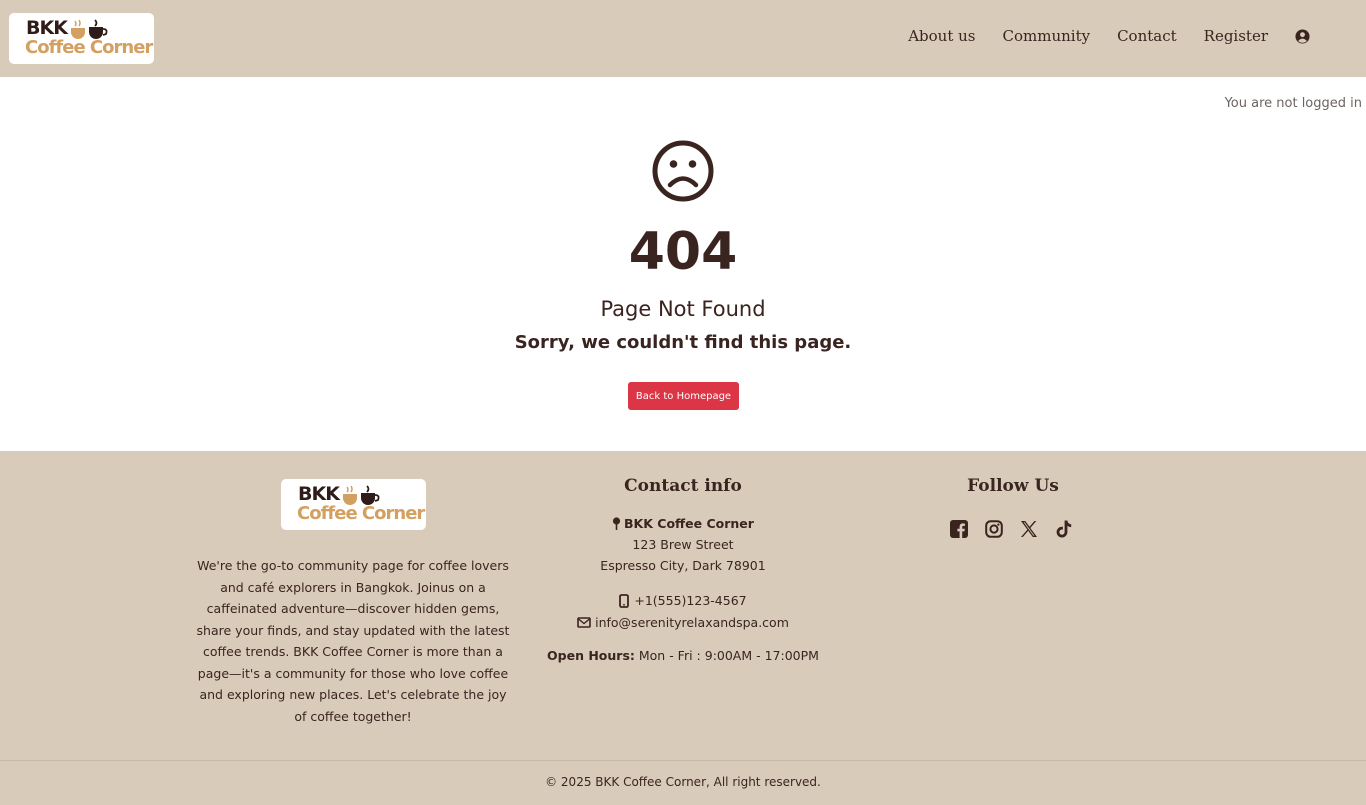  What do you see at coordinates (1064, 529) in the screenshot?
I see `tiktok-icon` at bounding box center [1064, 529].